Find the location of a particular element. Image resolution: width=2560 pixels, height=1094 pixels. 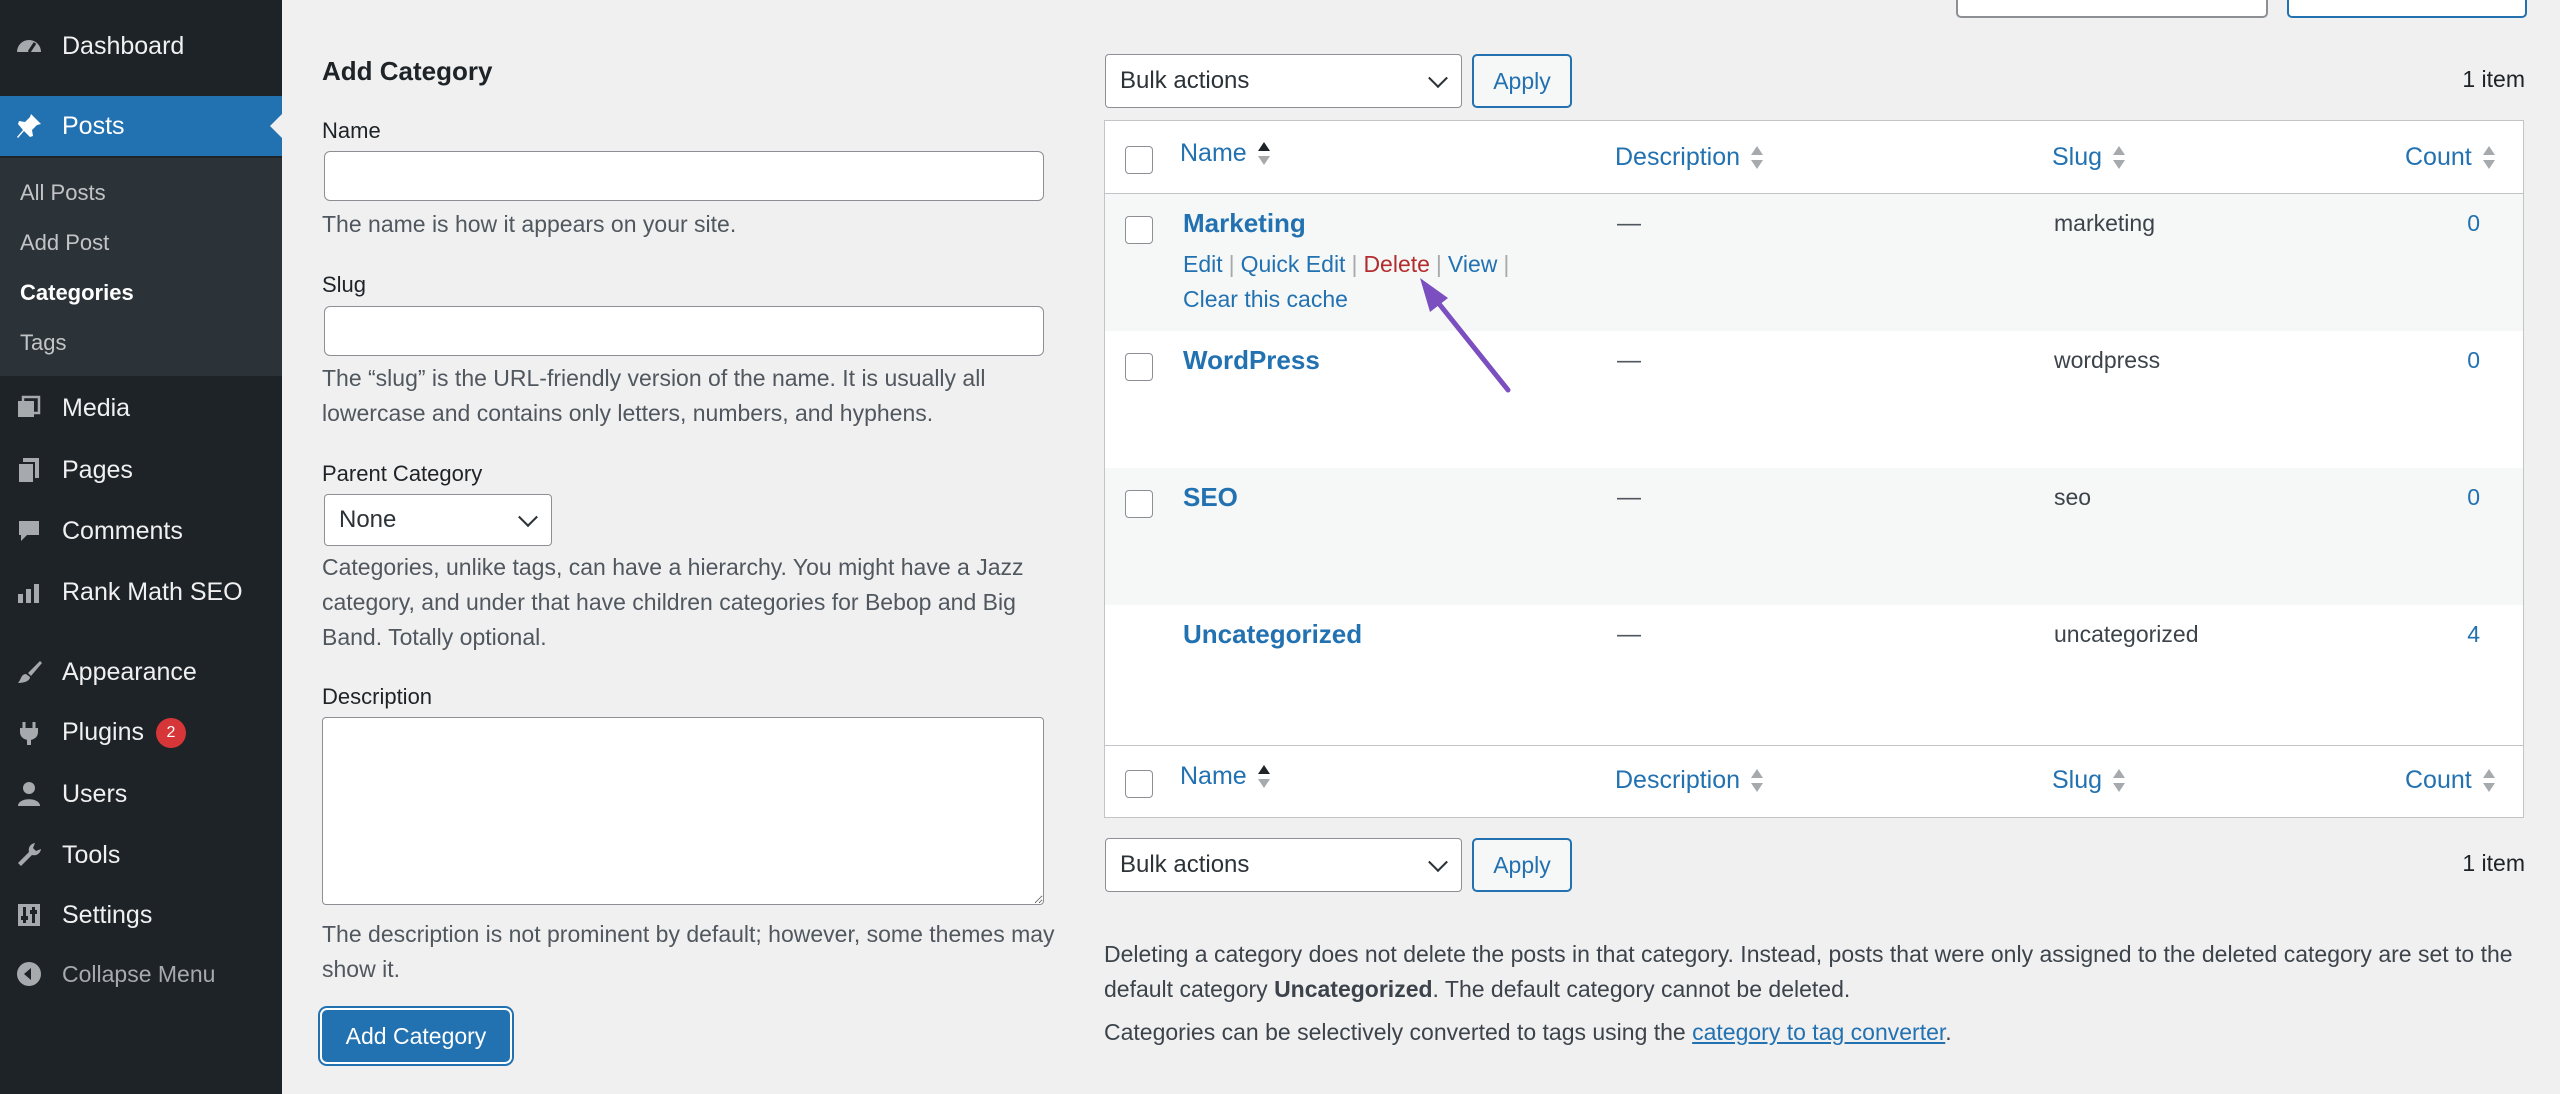

table-row: Uncategorized — uncategorized 4 is located at coordinates (1814, 673).